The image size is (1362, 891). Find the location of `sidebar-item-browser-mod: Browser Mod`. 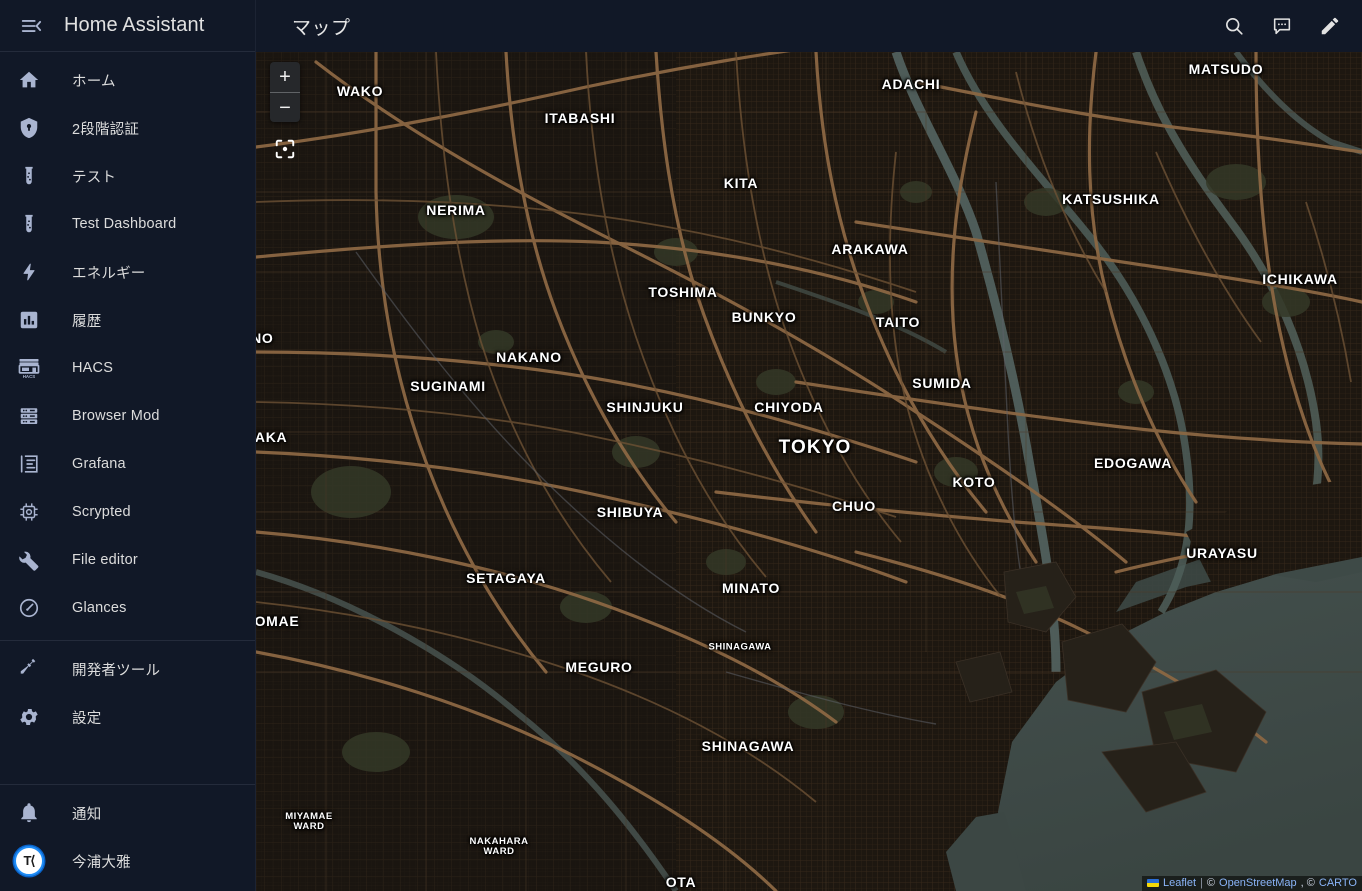

sidebar-item-browser-mod: Browser Mod is located at coordinates (127, 416).